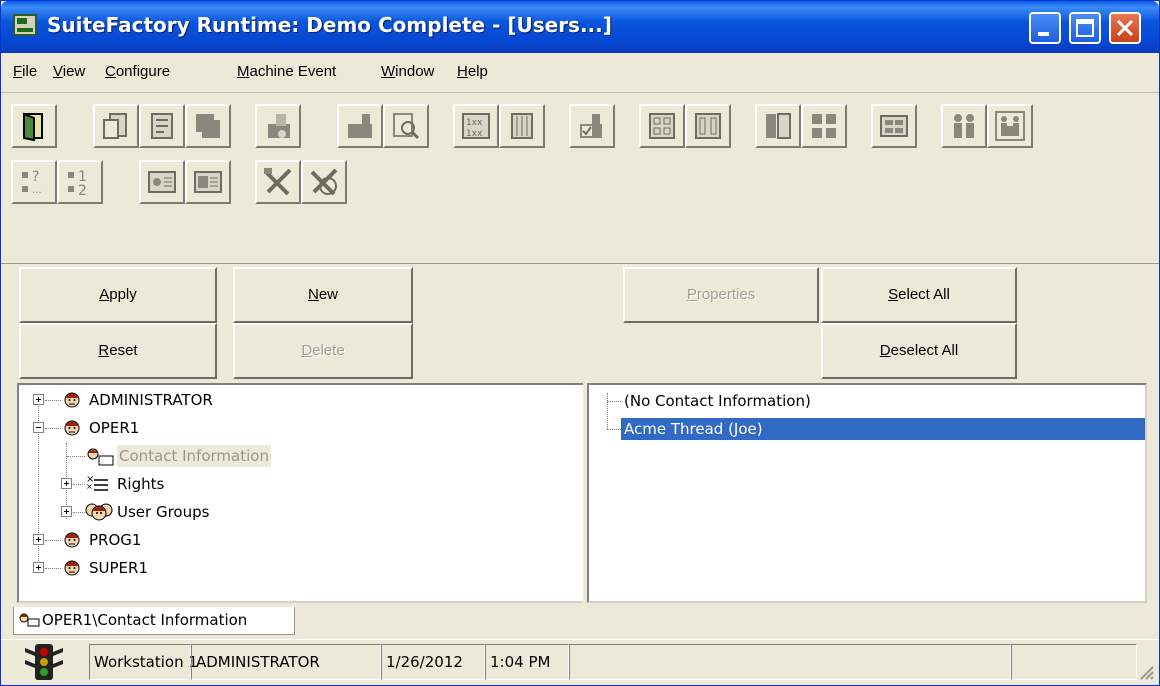 The height and width of the screenshot is (686, 1160). Describe the element at coordinates (299, 540) in the screenshot. I see `tree-node-prog1: PROG1` at that location.